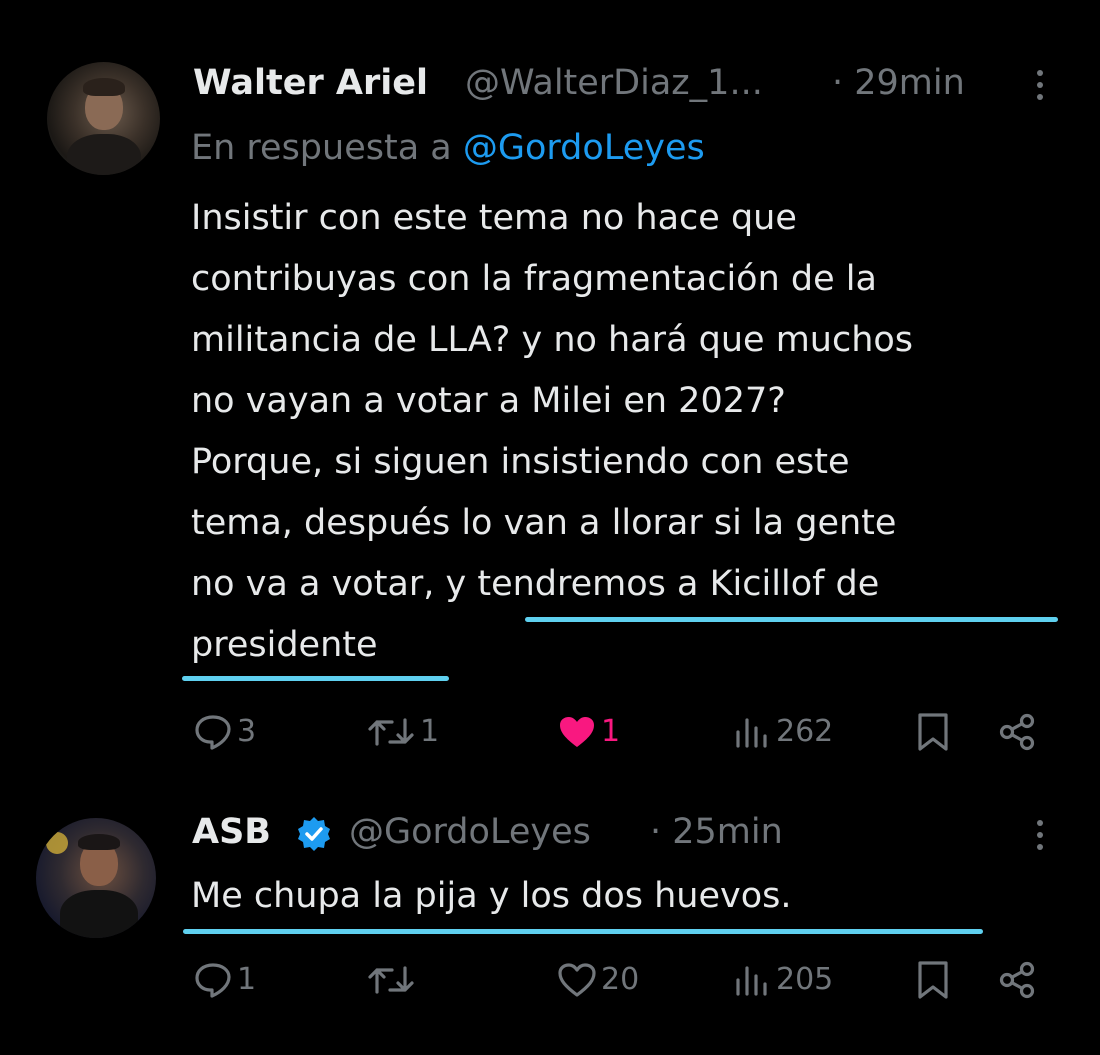 This screenshot has height=1055, width=1100. I want to click on text-line: Insistir con este tema no hace que, so click(494, 218).